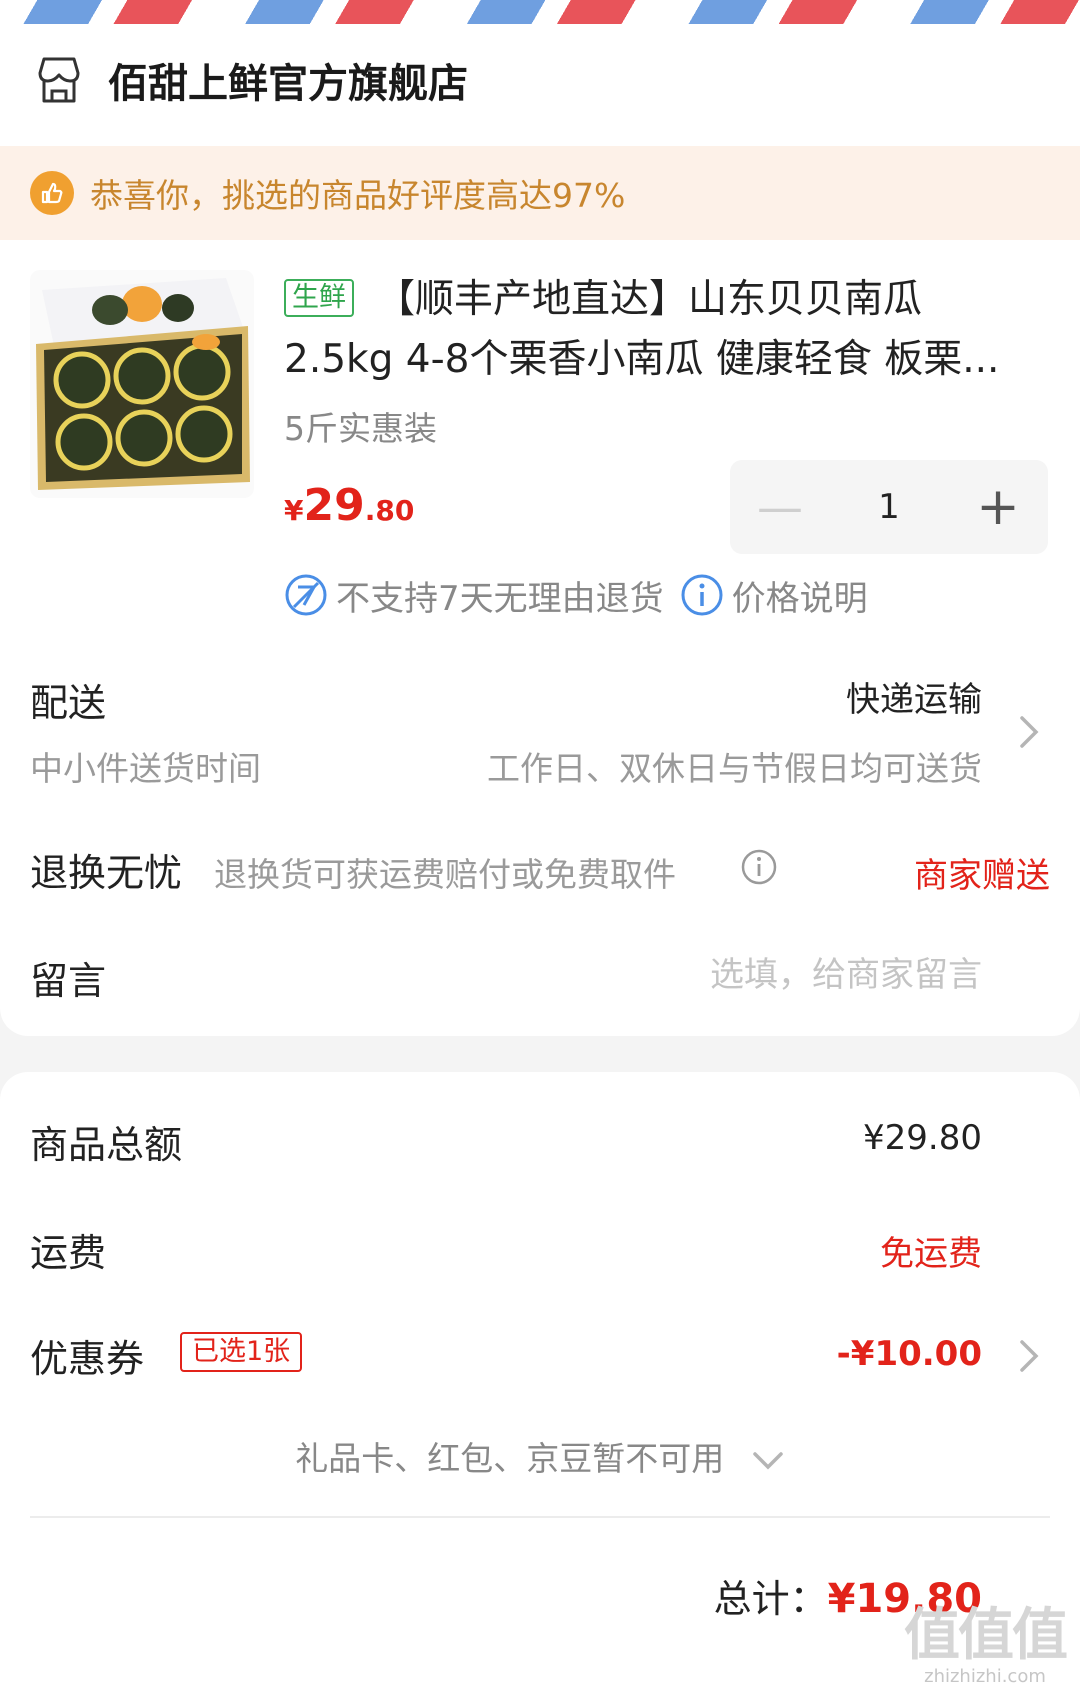 Image resolution: width=1080 pixels, height=1692 pixels. Describe the element at coordinates (358, 195) in the screenshot. I see `notice-text: 恭喜你，挑选的商品好评度高达97%` at that location.